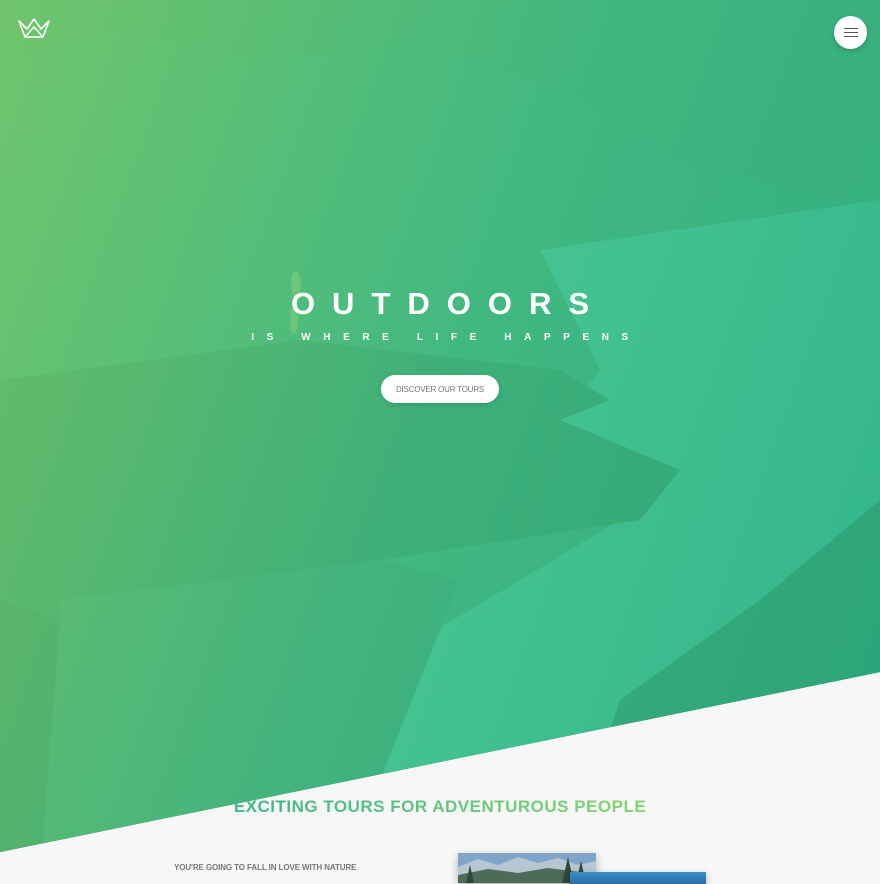  What do you see at coordinates (34, 29) in the screenshot?
I see `crown-logo-icon` at bounding box center [34, 29].